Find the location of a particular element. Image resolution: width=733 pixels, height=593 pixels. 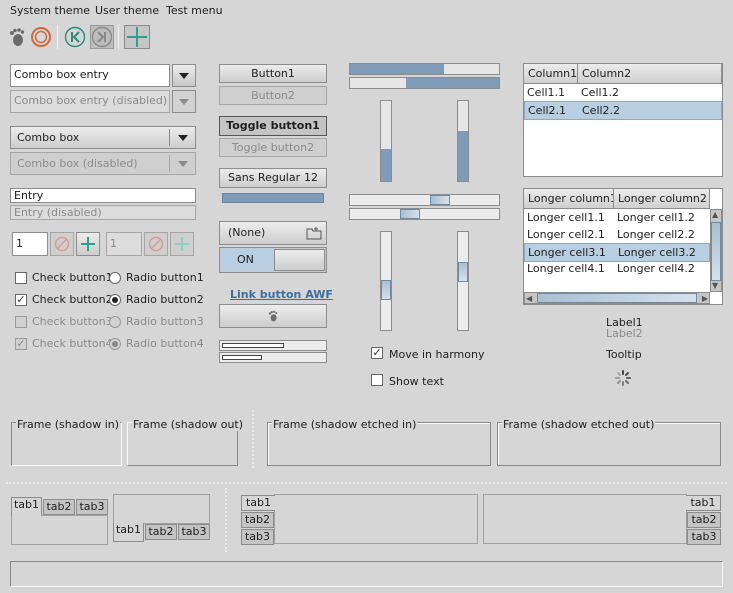

scroll-up-icon: ▲ is located at coordinates (715, 215).